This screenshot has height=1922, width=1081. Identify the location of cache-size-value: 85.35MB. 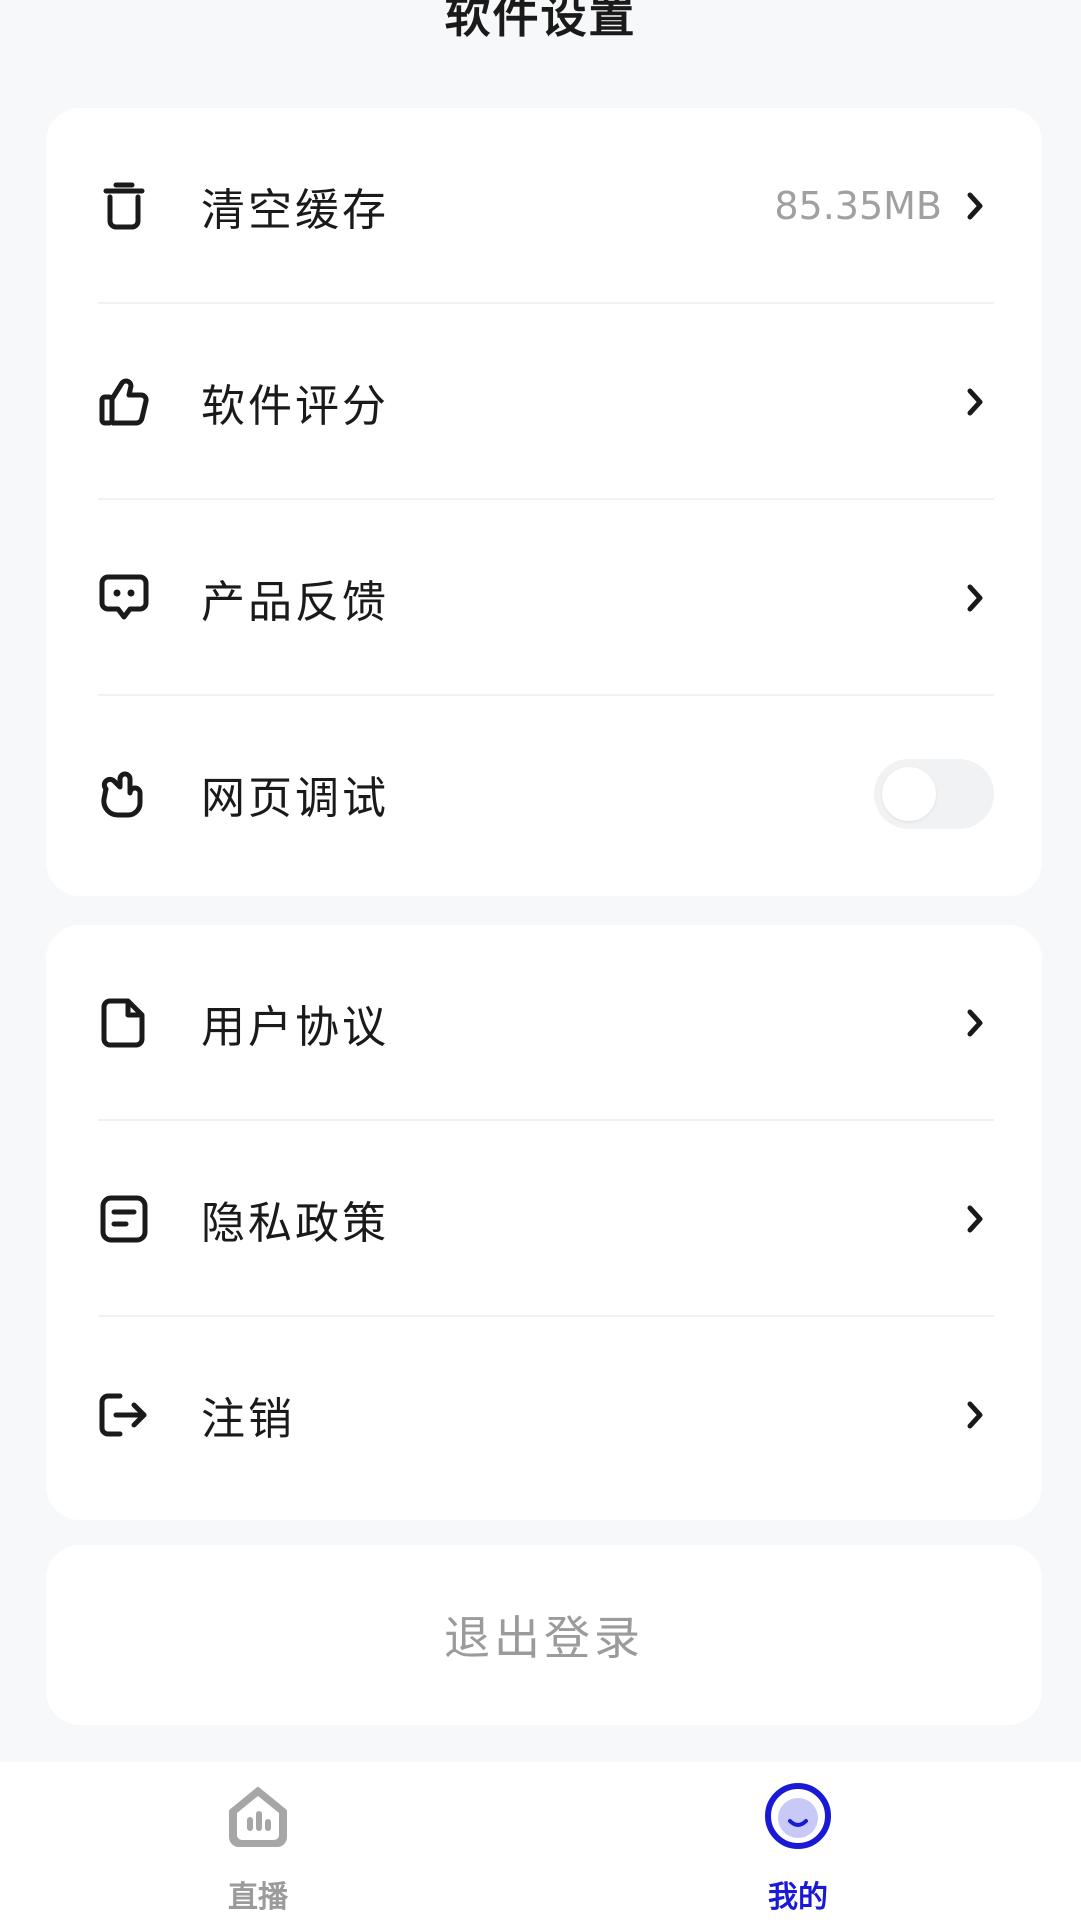
(858, 206).